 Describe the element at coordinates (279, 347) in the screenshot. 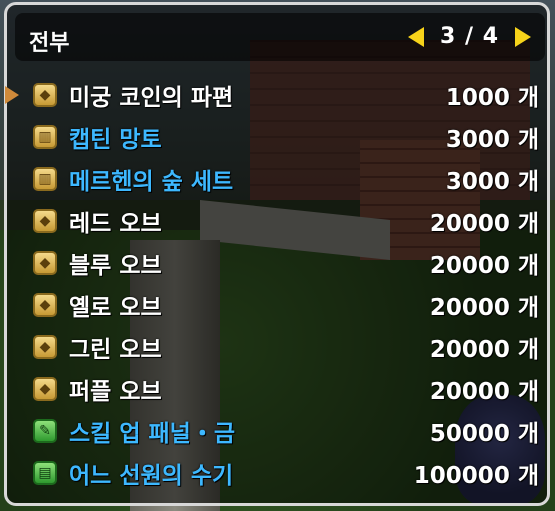

I see `list-item: ◆ 그린 오브 20000 개` at that location.